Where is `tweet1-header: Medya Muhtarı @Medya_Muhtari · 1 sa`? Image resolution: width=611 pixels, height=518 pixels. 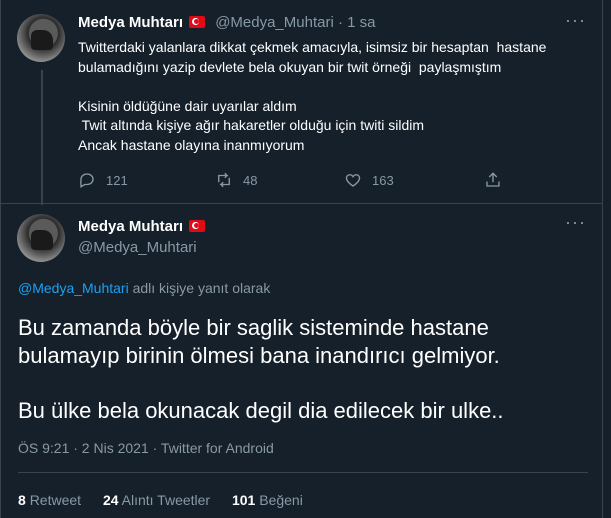 tweet1-header: Medya Muhtarı @Medya_Muhtari · 1 sa is located at coordinates (227, 22).